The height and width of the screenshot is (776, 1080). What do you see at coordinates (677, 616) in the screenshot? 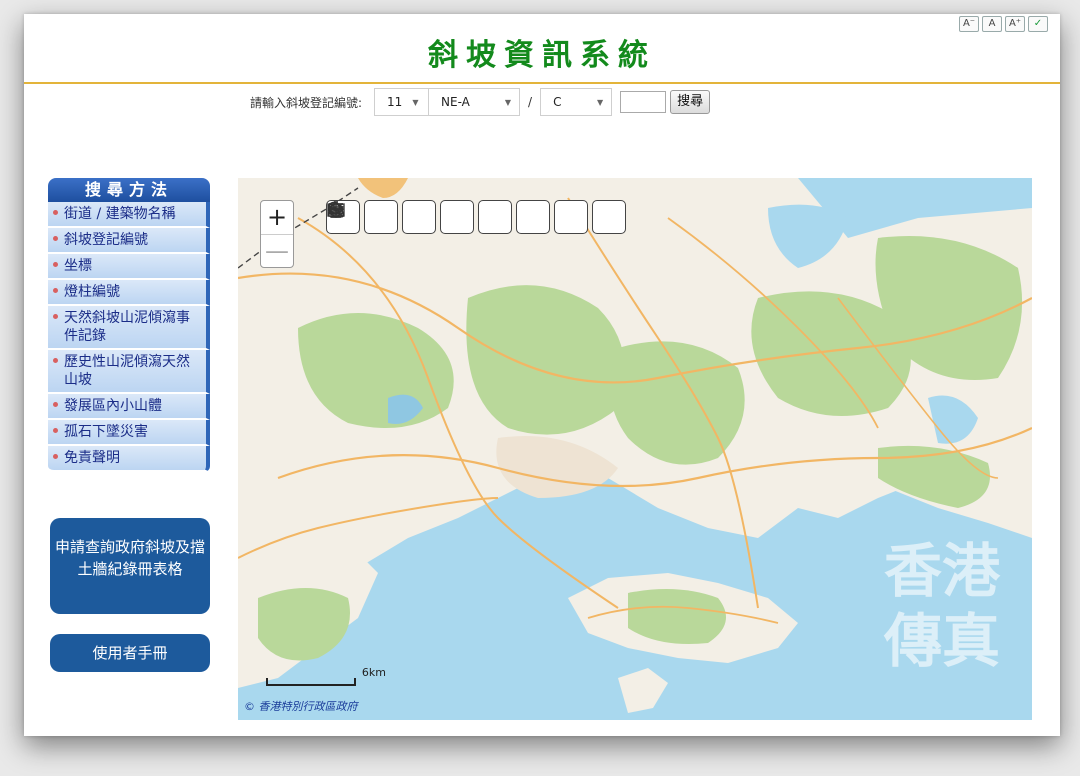
I see `vegetation-area` at bounding box center [677, 616].